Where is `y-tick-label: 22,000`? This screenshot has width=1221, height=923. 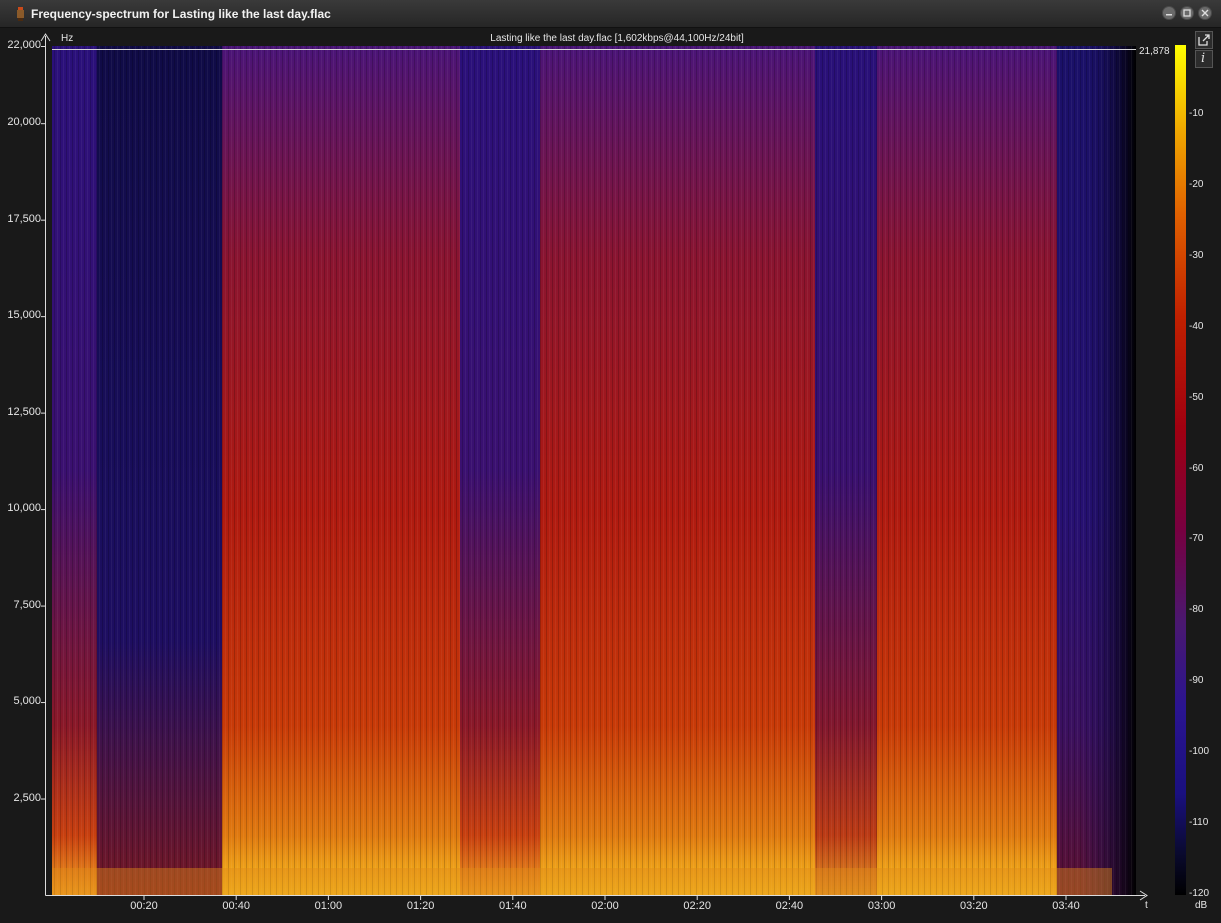
y-tick-label: 22,000 is located at coordinates (24, 45).